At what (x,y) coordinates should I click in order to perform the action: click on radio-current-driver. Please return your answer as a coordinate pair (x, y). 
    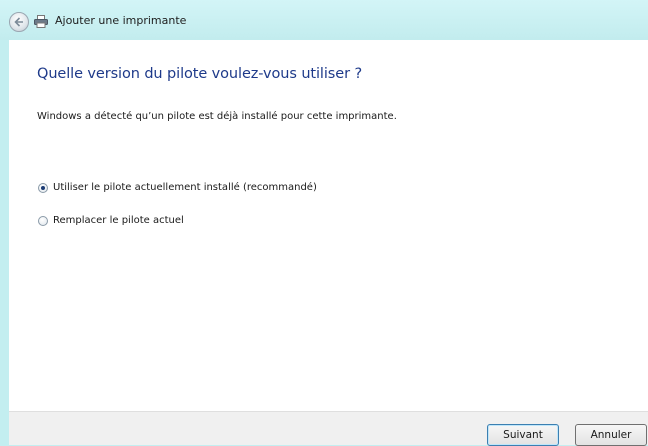
    Looking at the image, I should click on (43, 188).